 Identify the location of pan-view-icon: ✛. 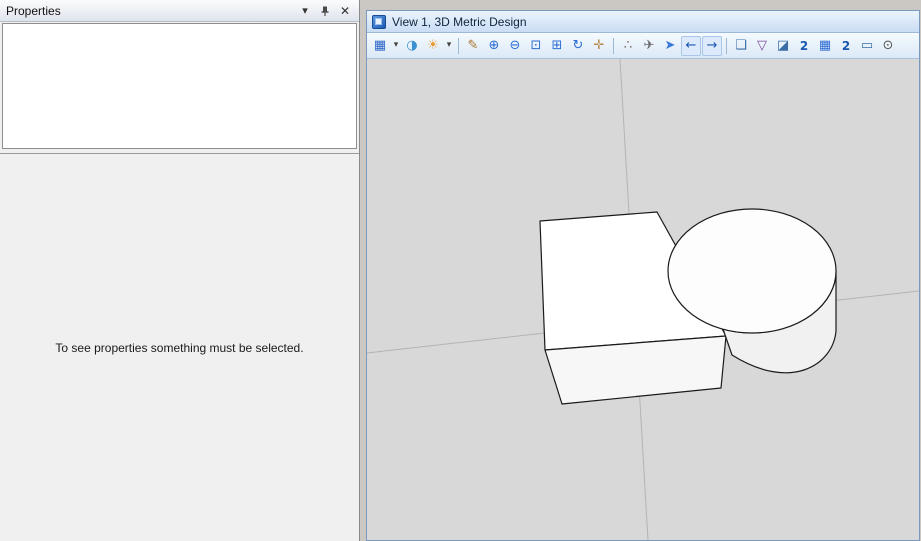
(599, 45).